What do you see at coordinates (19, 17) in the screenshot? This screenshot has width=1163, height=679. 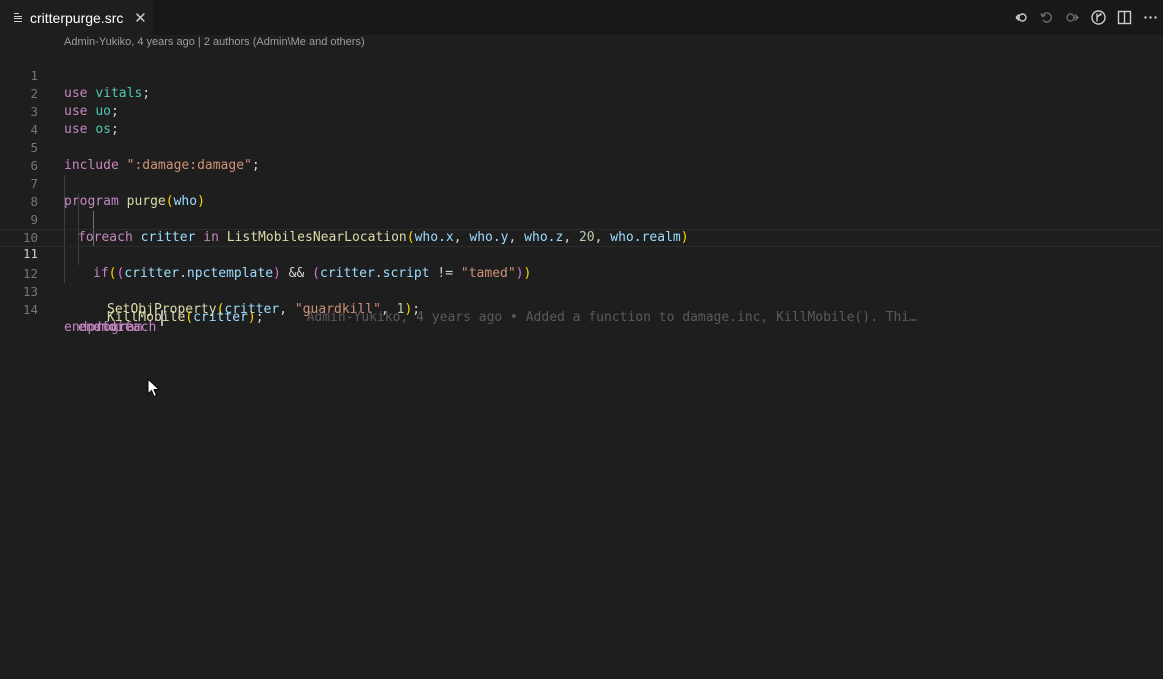 I see `menu-lines-icon` at bounding box center [19, 17].